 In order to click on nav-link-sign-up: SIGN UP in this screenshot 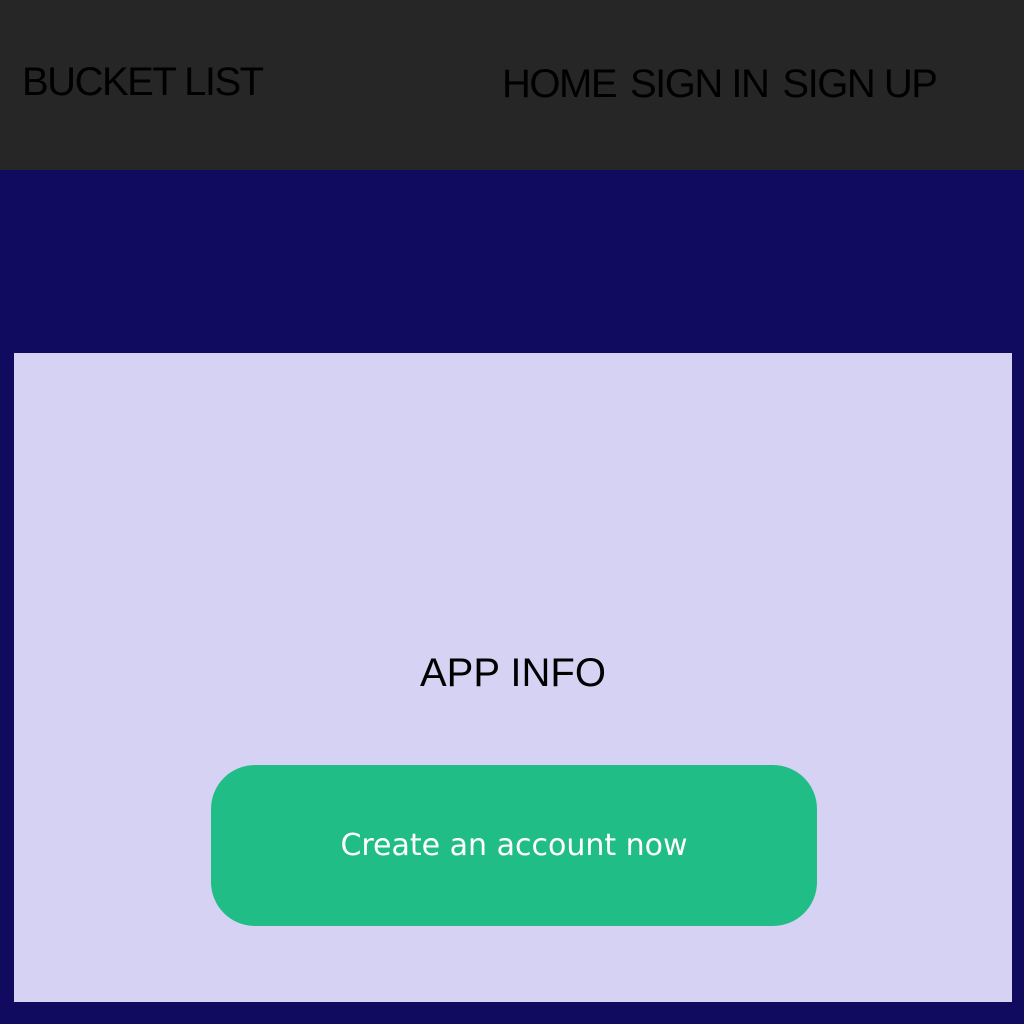, I will do `click(859, 84)`.